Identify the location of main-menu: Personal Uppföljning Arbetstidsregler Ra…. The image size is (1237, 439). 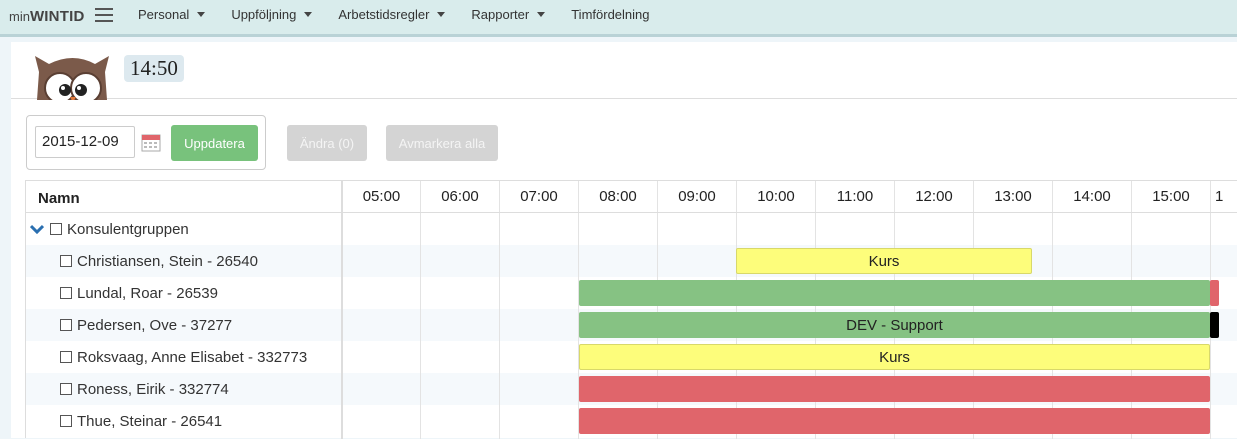
(407, 14).